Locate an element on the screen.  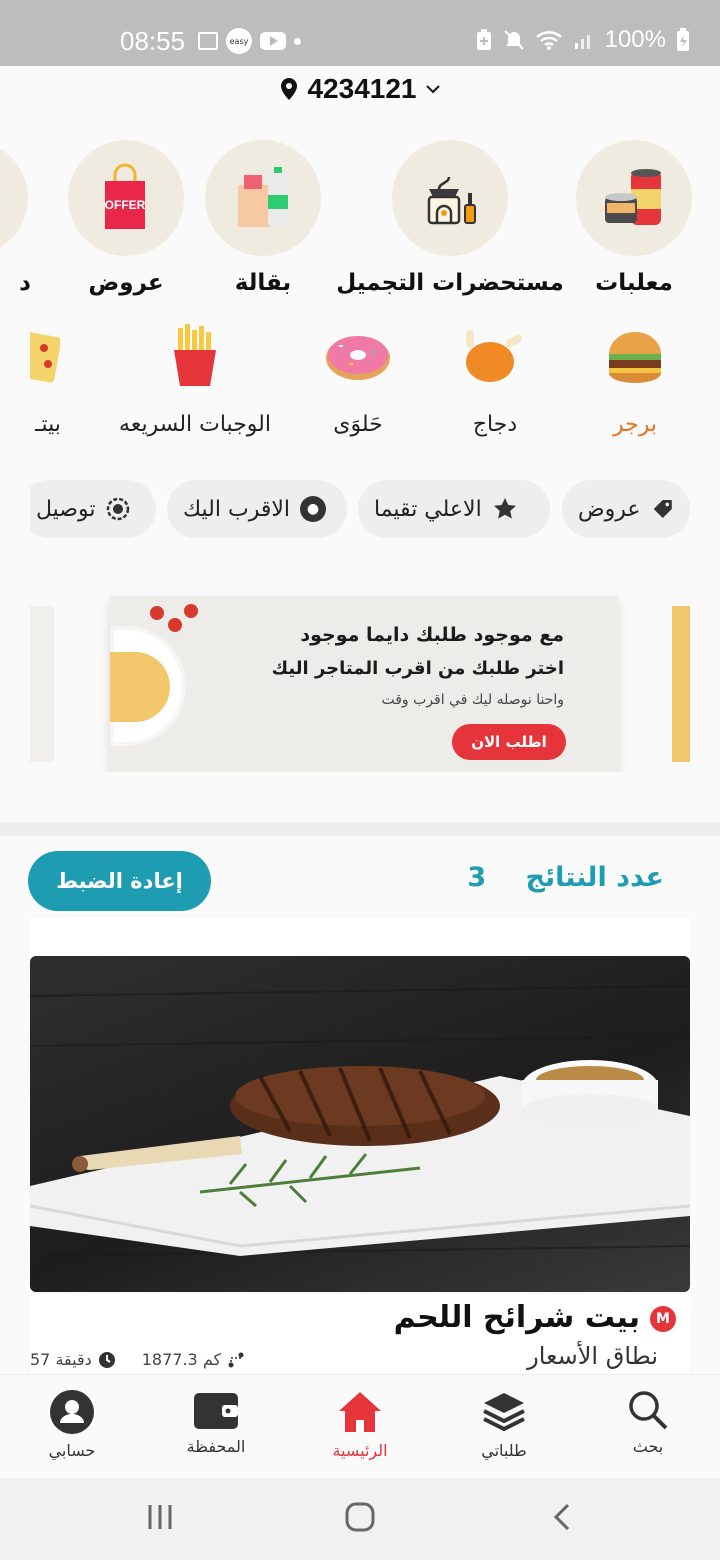
food-type-label: برجر is located at coordinates (635, 424).